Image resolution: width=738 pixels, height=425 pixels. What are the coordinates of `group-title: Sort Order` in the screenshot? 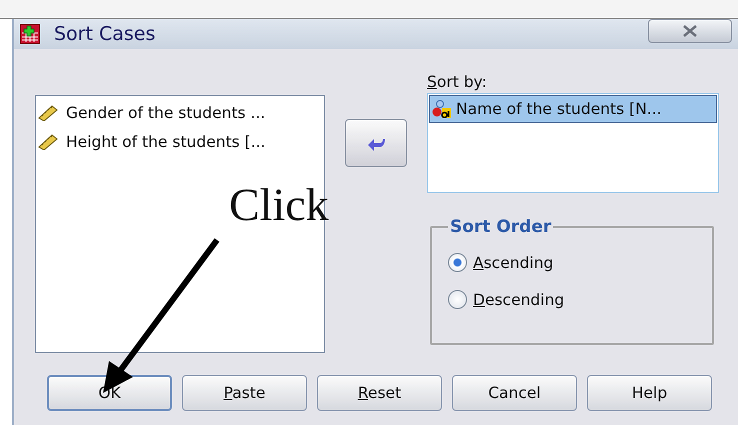 It's located at (500, 227).